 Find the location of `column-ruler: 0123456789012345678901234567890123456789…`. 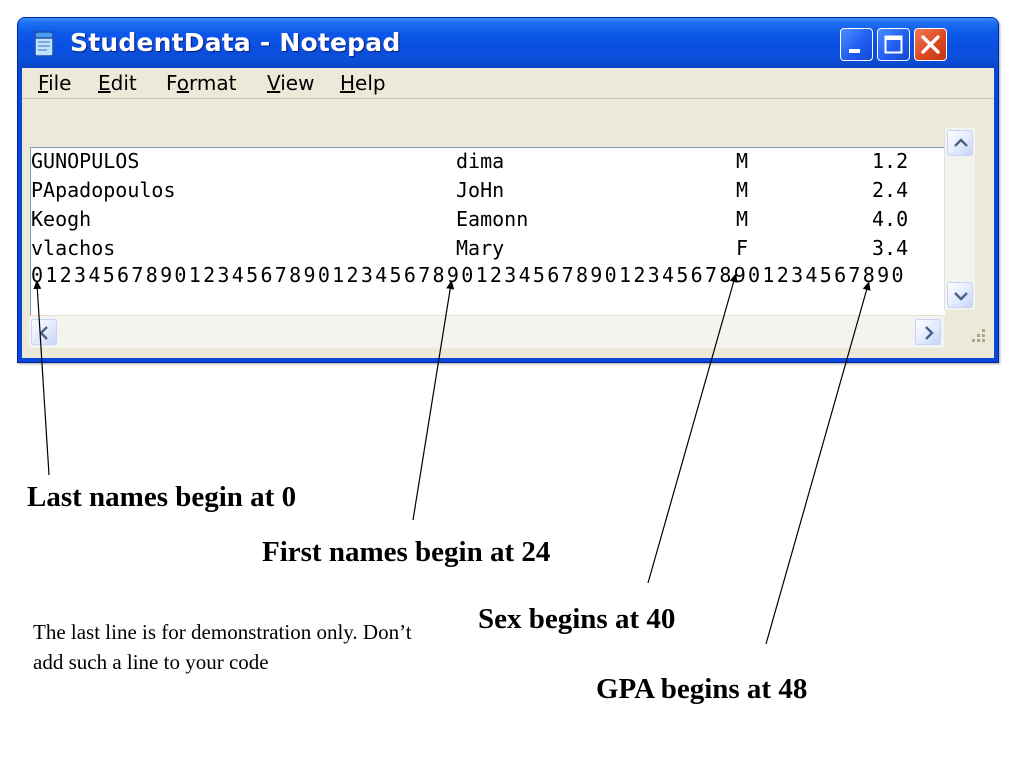

column-ruler: 0123456789012345678901234567890123456789… is located at coordinates (468, 275).